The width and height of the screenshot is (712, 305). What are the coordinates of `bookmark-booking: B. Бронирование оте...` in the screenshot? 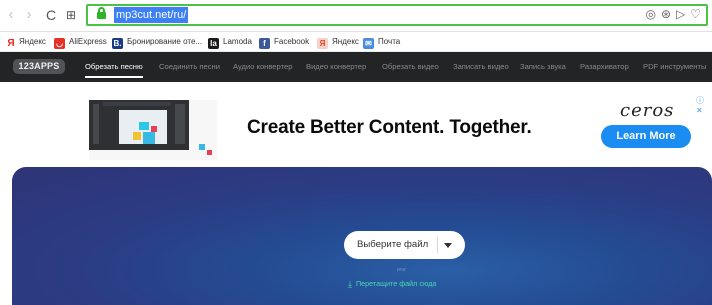 It's located at (157, 42).